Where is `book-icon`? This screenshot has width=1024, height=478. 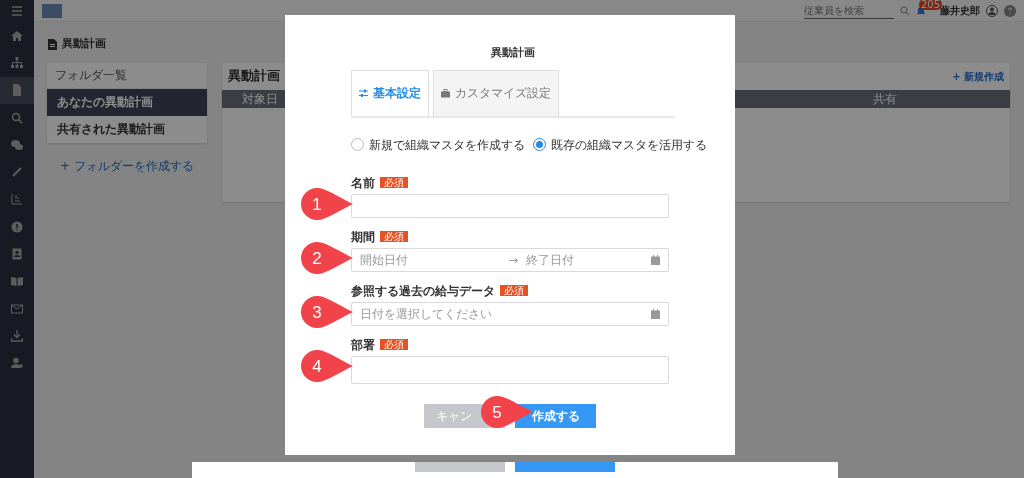
book-icon is located at coordinates (17, 281).